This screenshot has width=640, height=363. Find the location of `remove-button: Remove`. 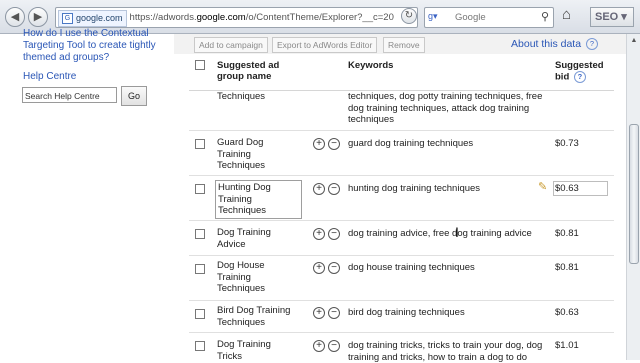

remove-button: Remove is located at coordinates (404, 45).